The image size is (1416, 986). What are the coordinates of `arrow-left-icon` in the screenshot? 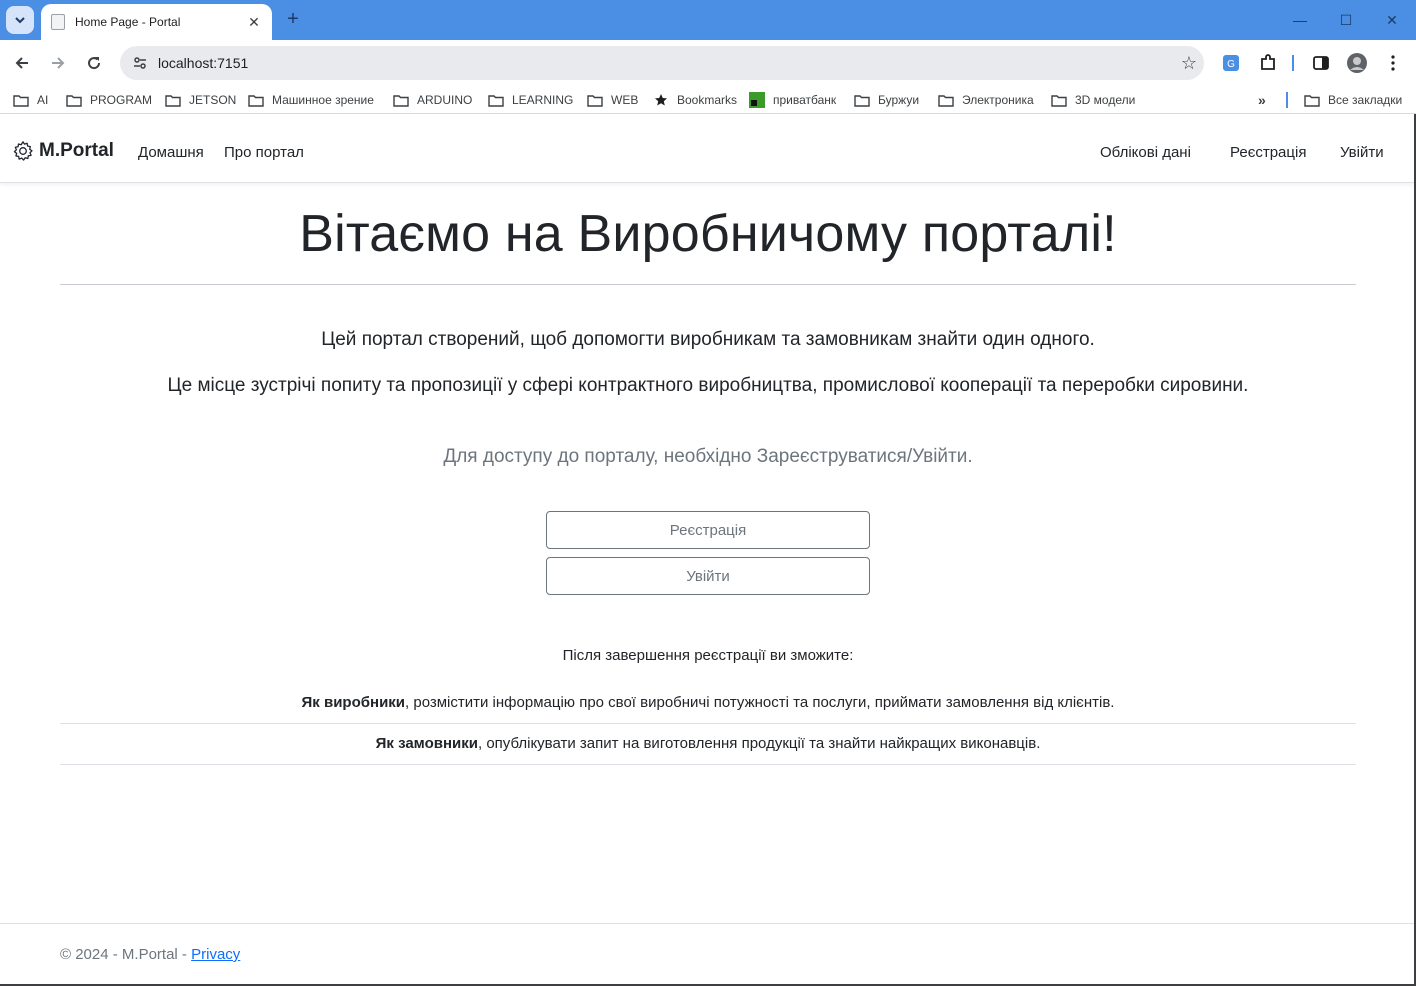 It's located at (21, 63).